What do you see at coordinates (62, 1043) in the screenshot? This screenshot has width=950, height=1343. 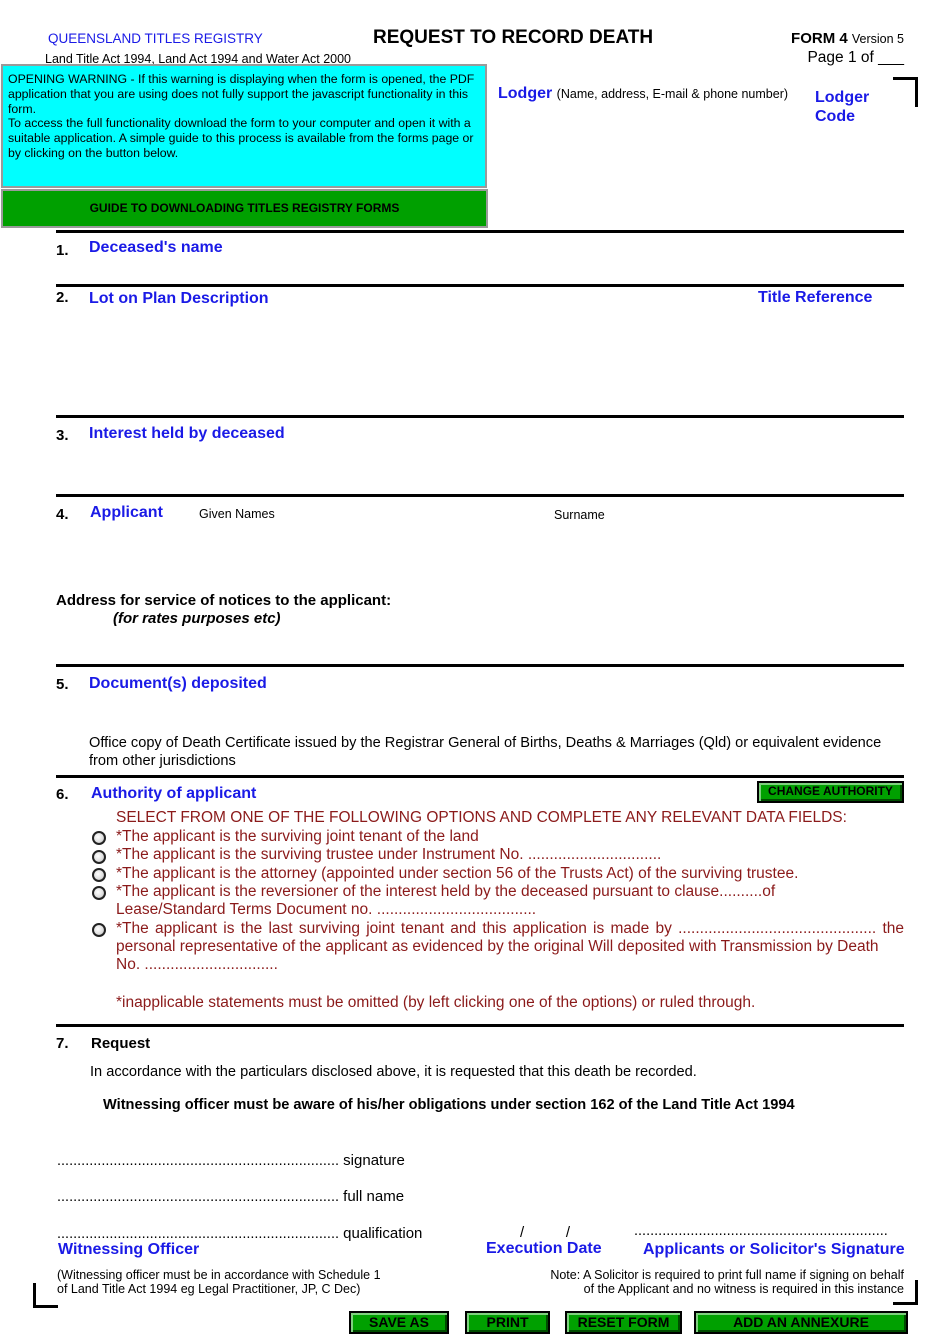 I see `section-7-number: 7.` at bounding box center [62, 1043].